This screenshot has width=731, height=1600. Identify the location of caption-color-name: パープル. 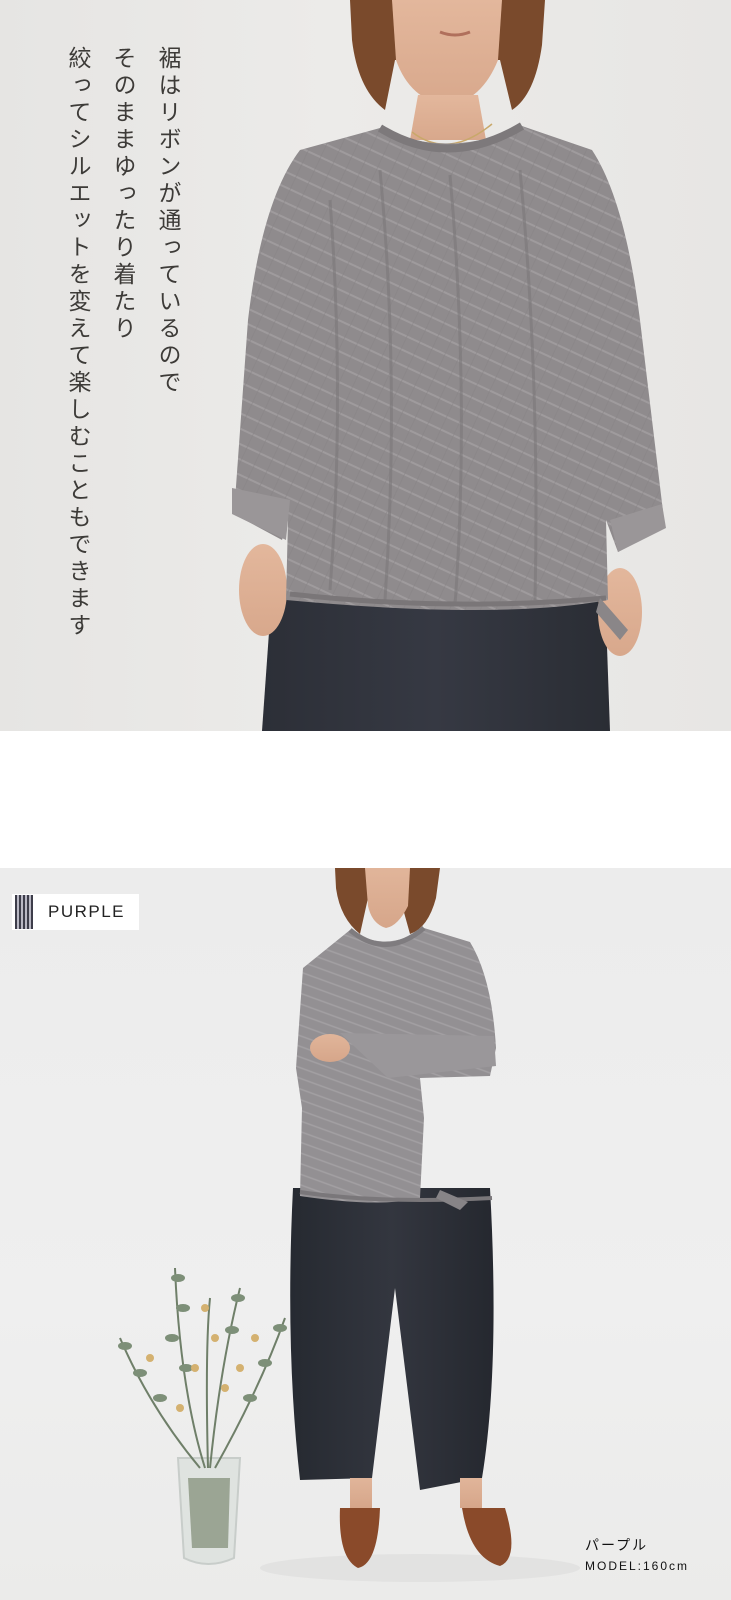
(617, 1545).